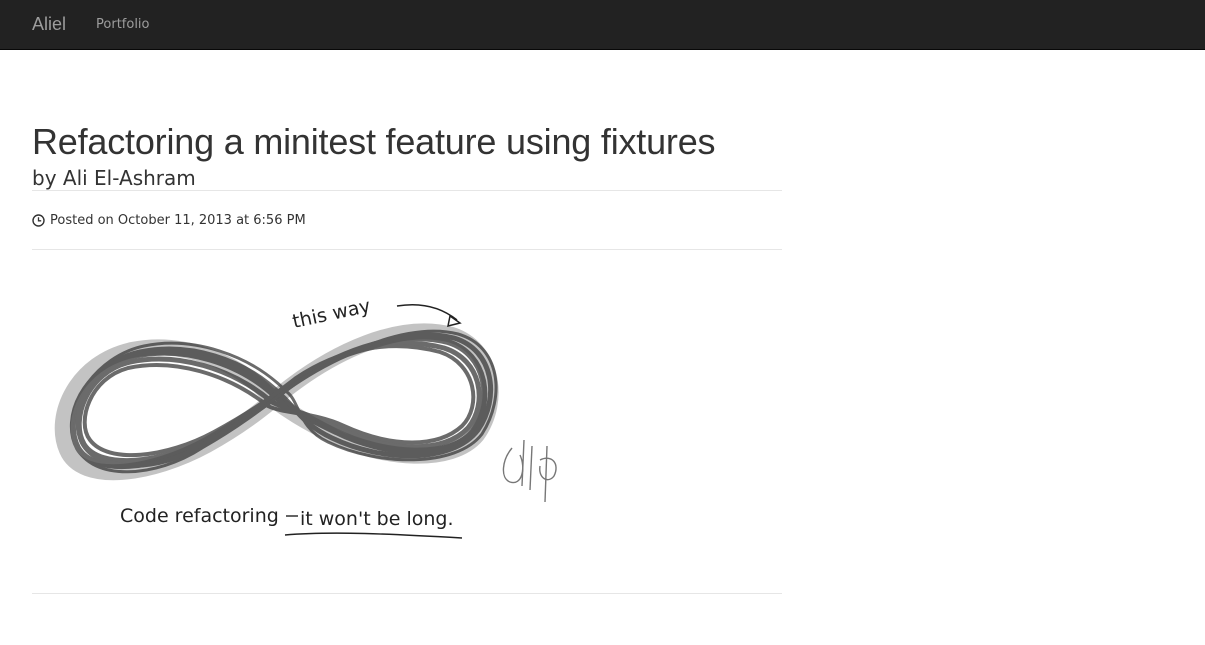 The height and width of the screenshot is (645, 1205). I want to click on post-meta: Posted on October 11, 2013 at 6:56 PM, so click(407, 220).